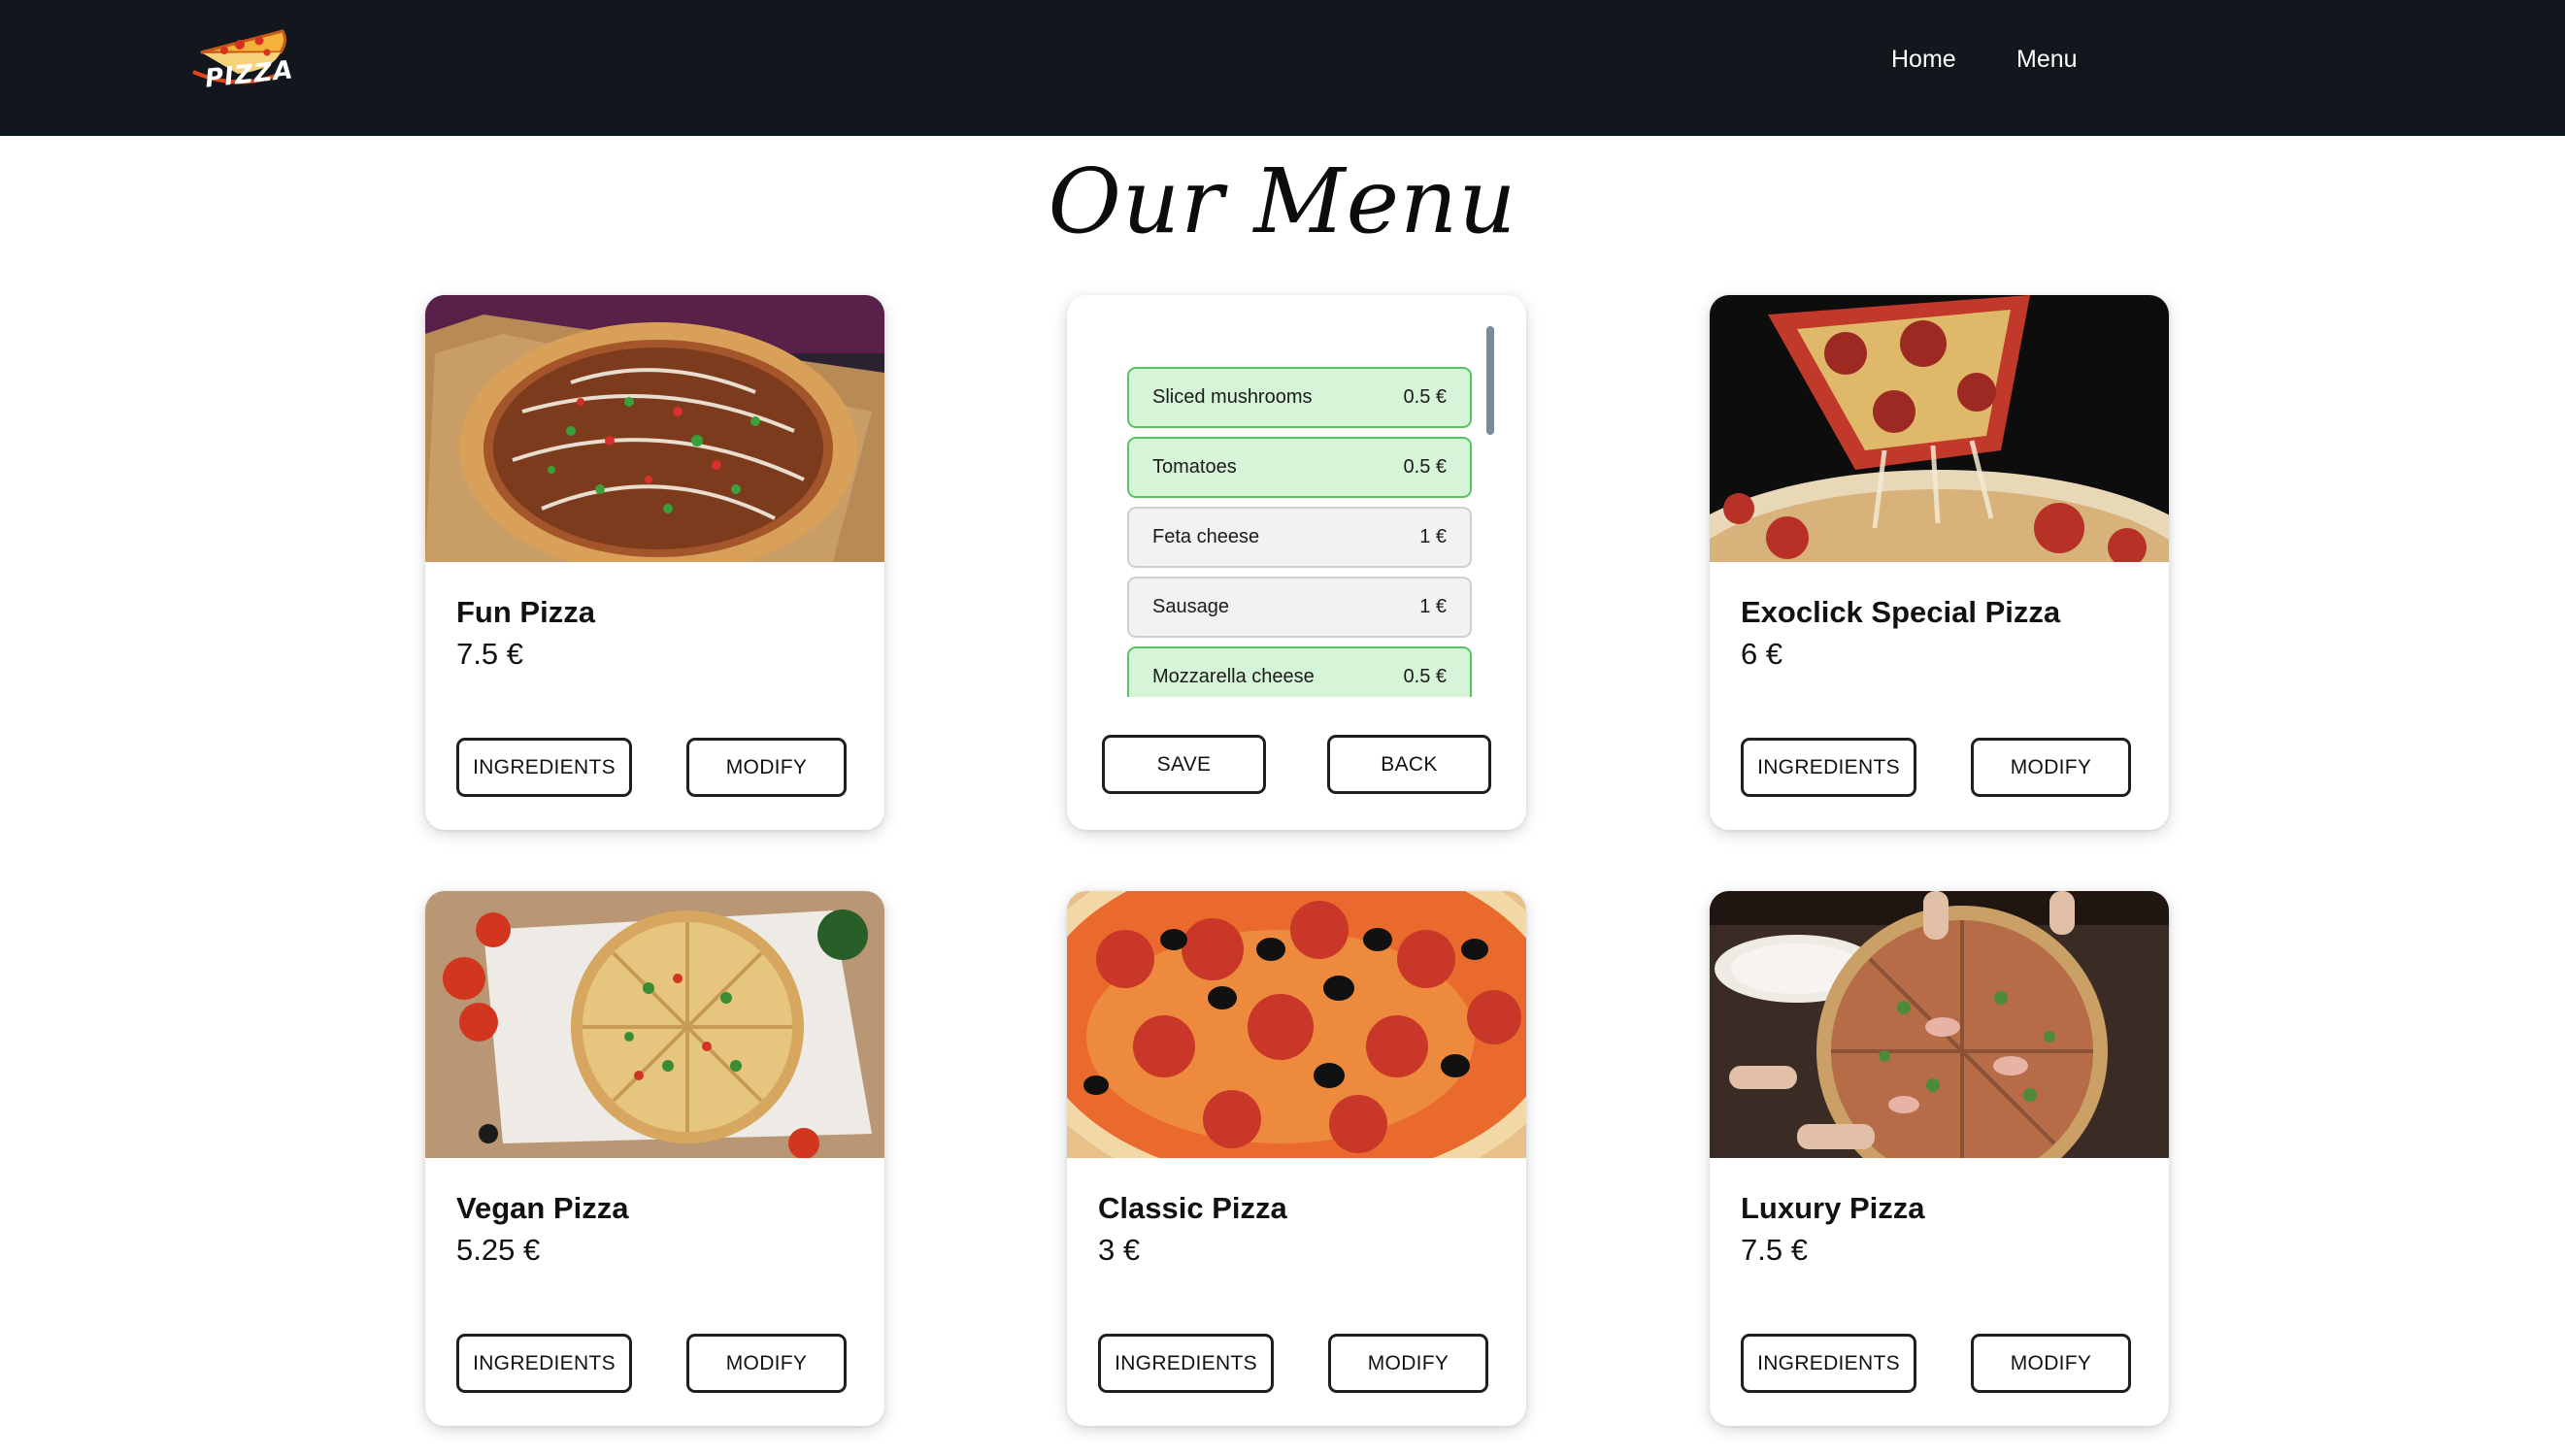 The width and height of the screenshot is (2565, 1456). I want to click on ingredient-name: Mozzarella cheese, so click(1233, 676).